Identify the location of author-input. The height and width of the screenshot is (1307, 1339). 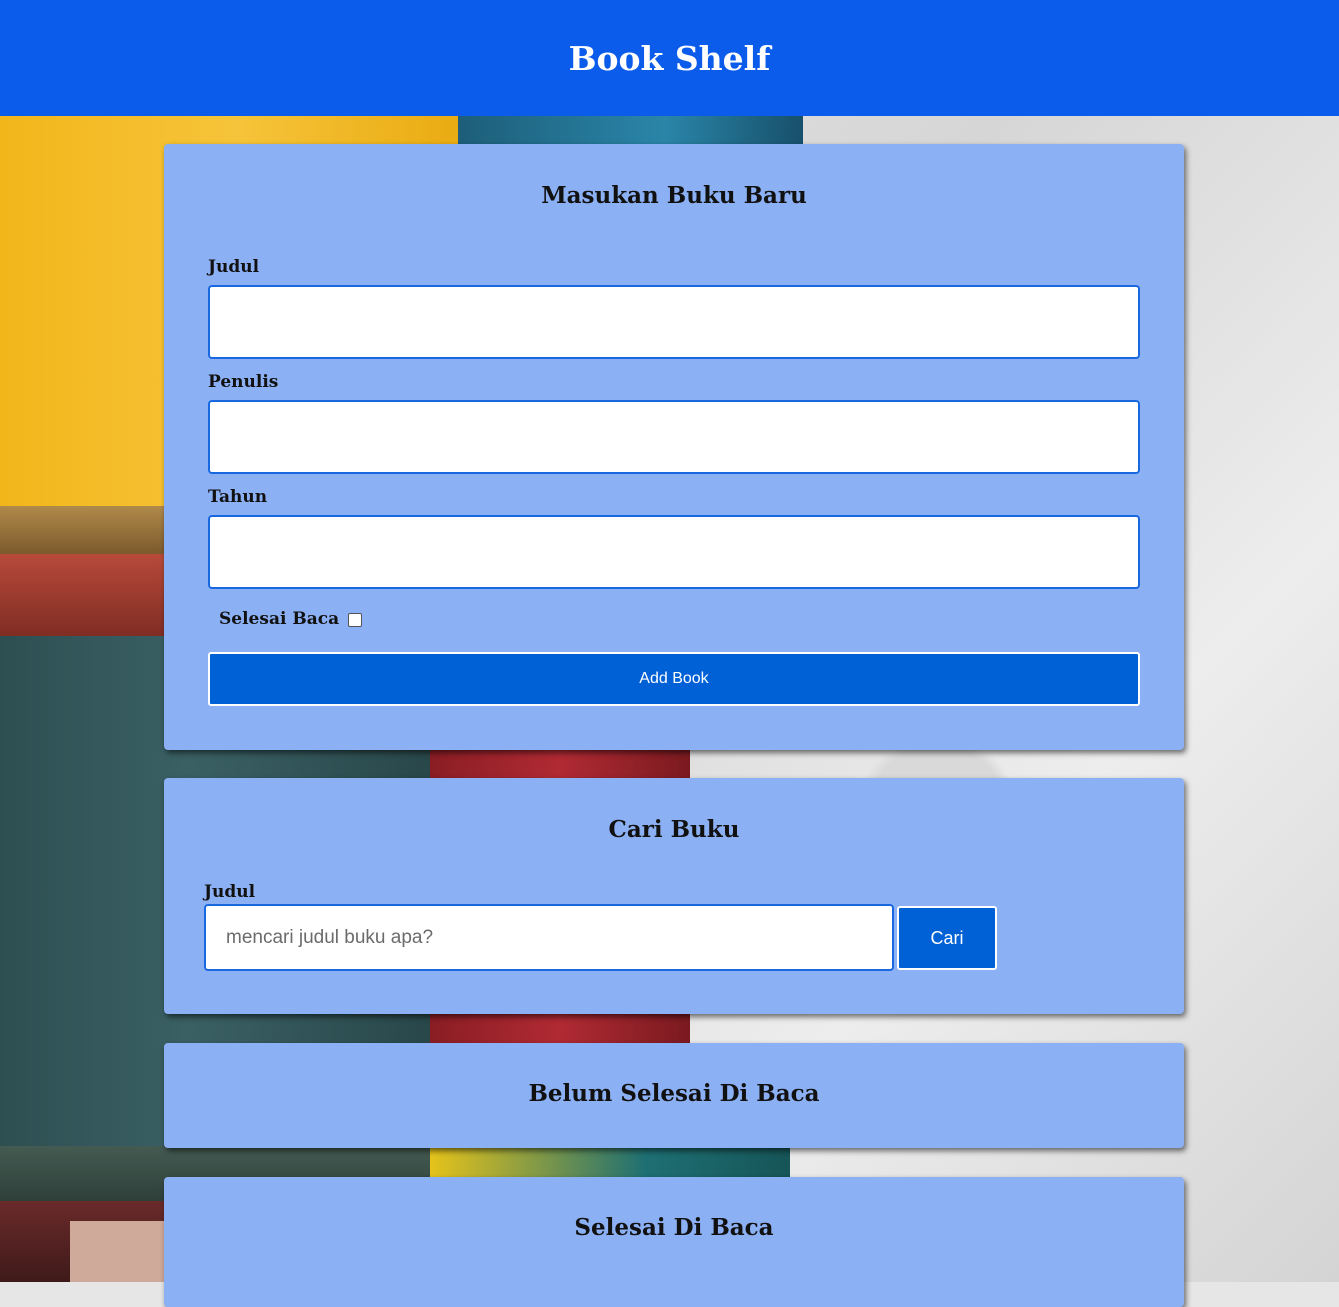
(674, 437).